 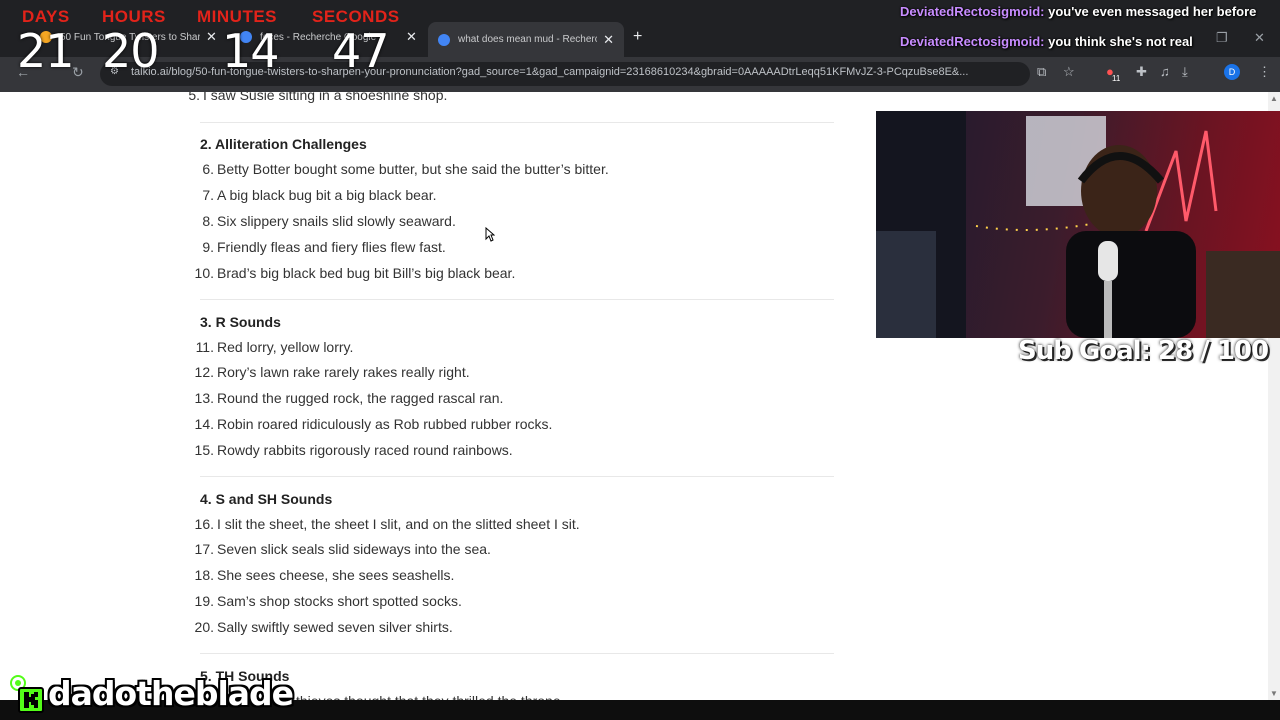 What do you see at coordinates (46, 51) in the screenshot?
I see `countdown-days-value: 21` at bounding box center [46, 51].